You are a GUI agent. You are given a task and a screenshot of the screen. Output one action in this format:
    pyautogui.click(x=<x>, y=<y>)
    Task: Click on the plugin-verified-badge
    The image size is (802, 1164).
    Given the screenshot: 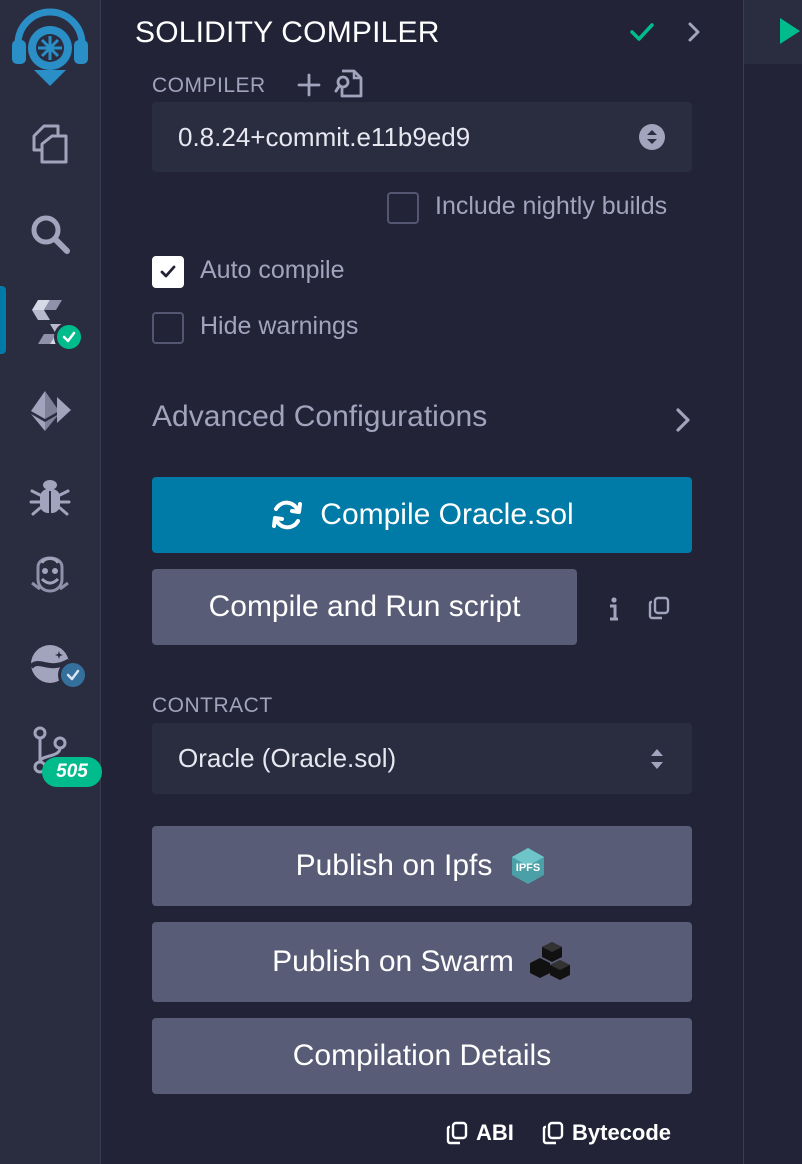 What is the action you would take?
    pyautogui.click(x=73, y=675)
    